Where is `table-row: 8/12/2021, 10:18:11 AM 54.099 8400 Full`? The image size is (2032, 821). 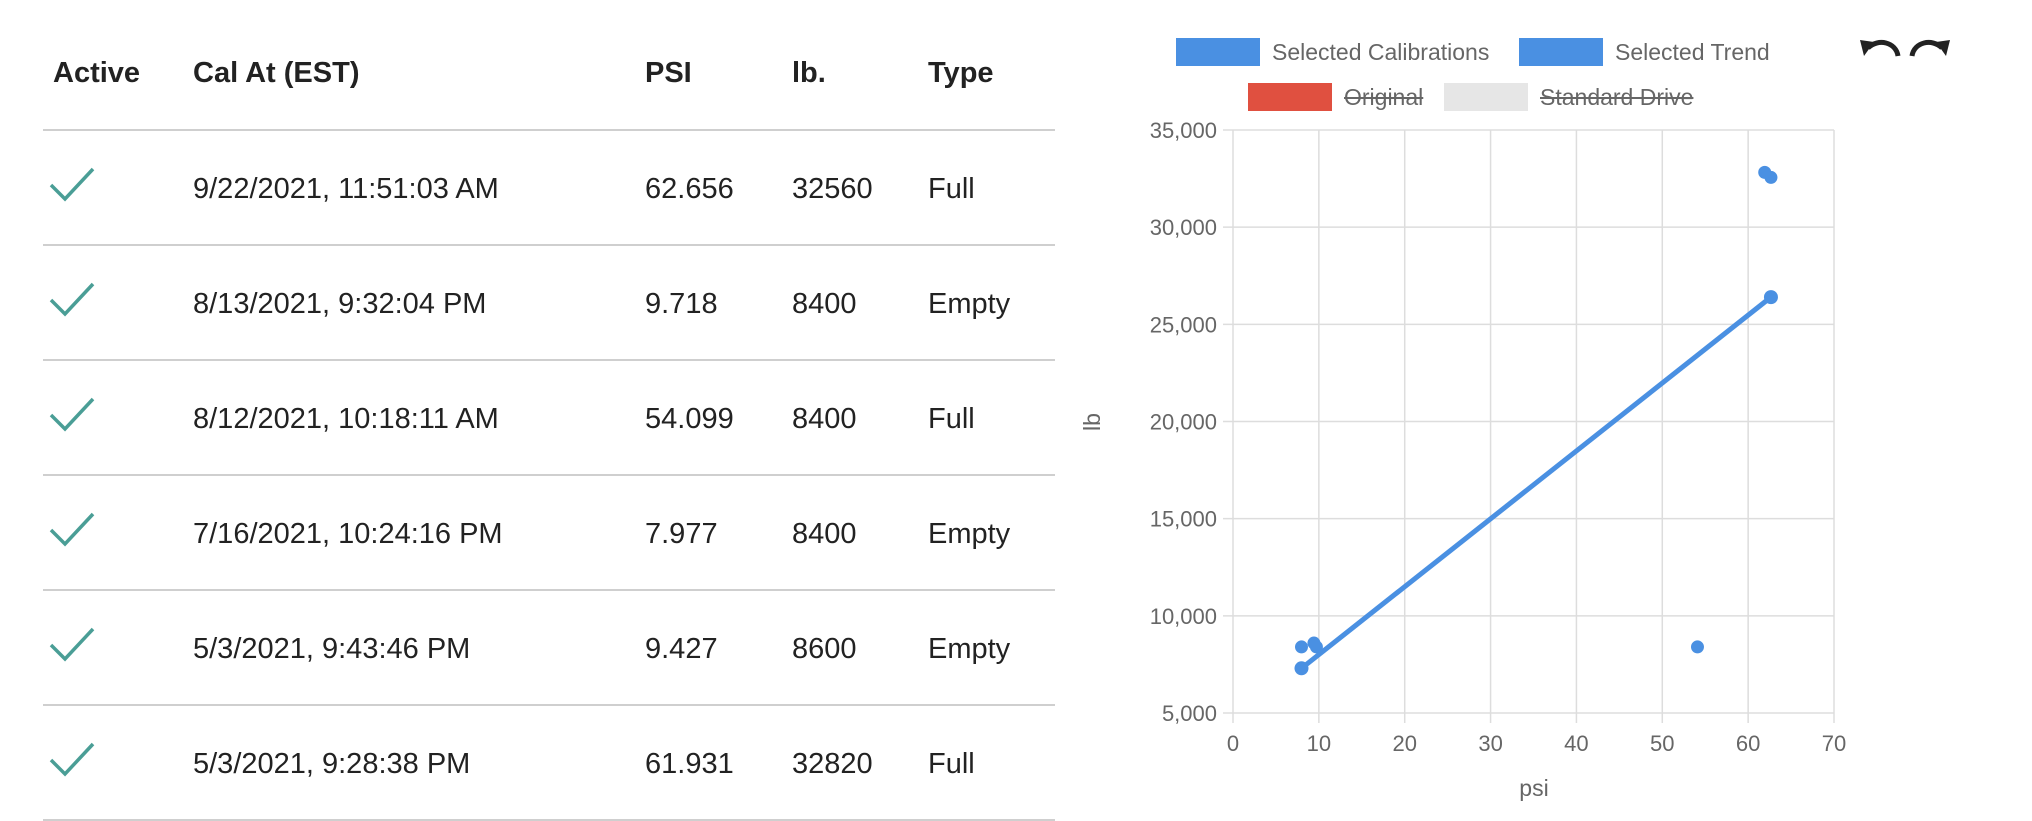
table-row: 8/12/2021, 10:18:11 AM 54.099 8400 Full is located at coordinates (549, 418).